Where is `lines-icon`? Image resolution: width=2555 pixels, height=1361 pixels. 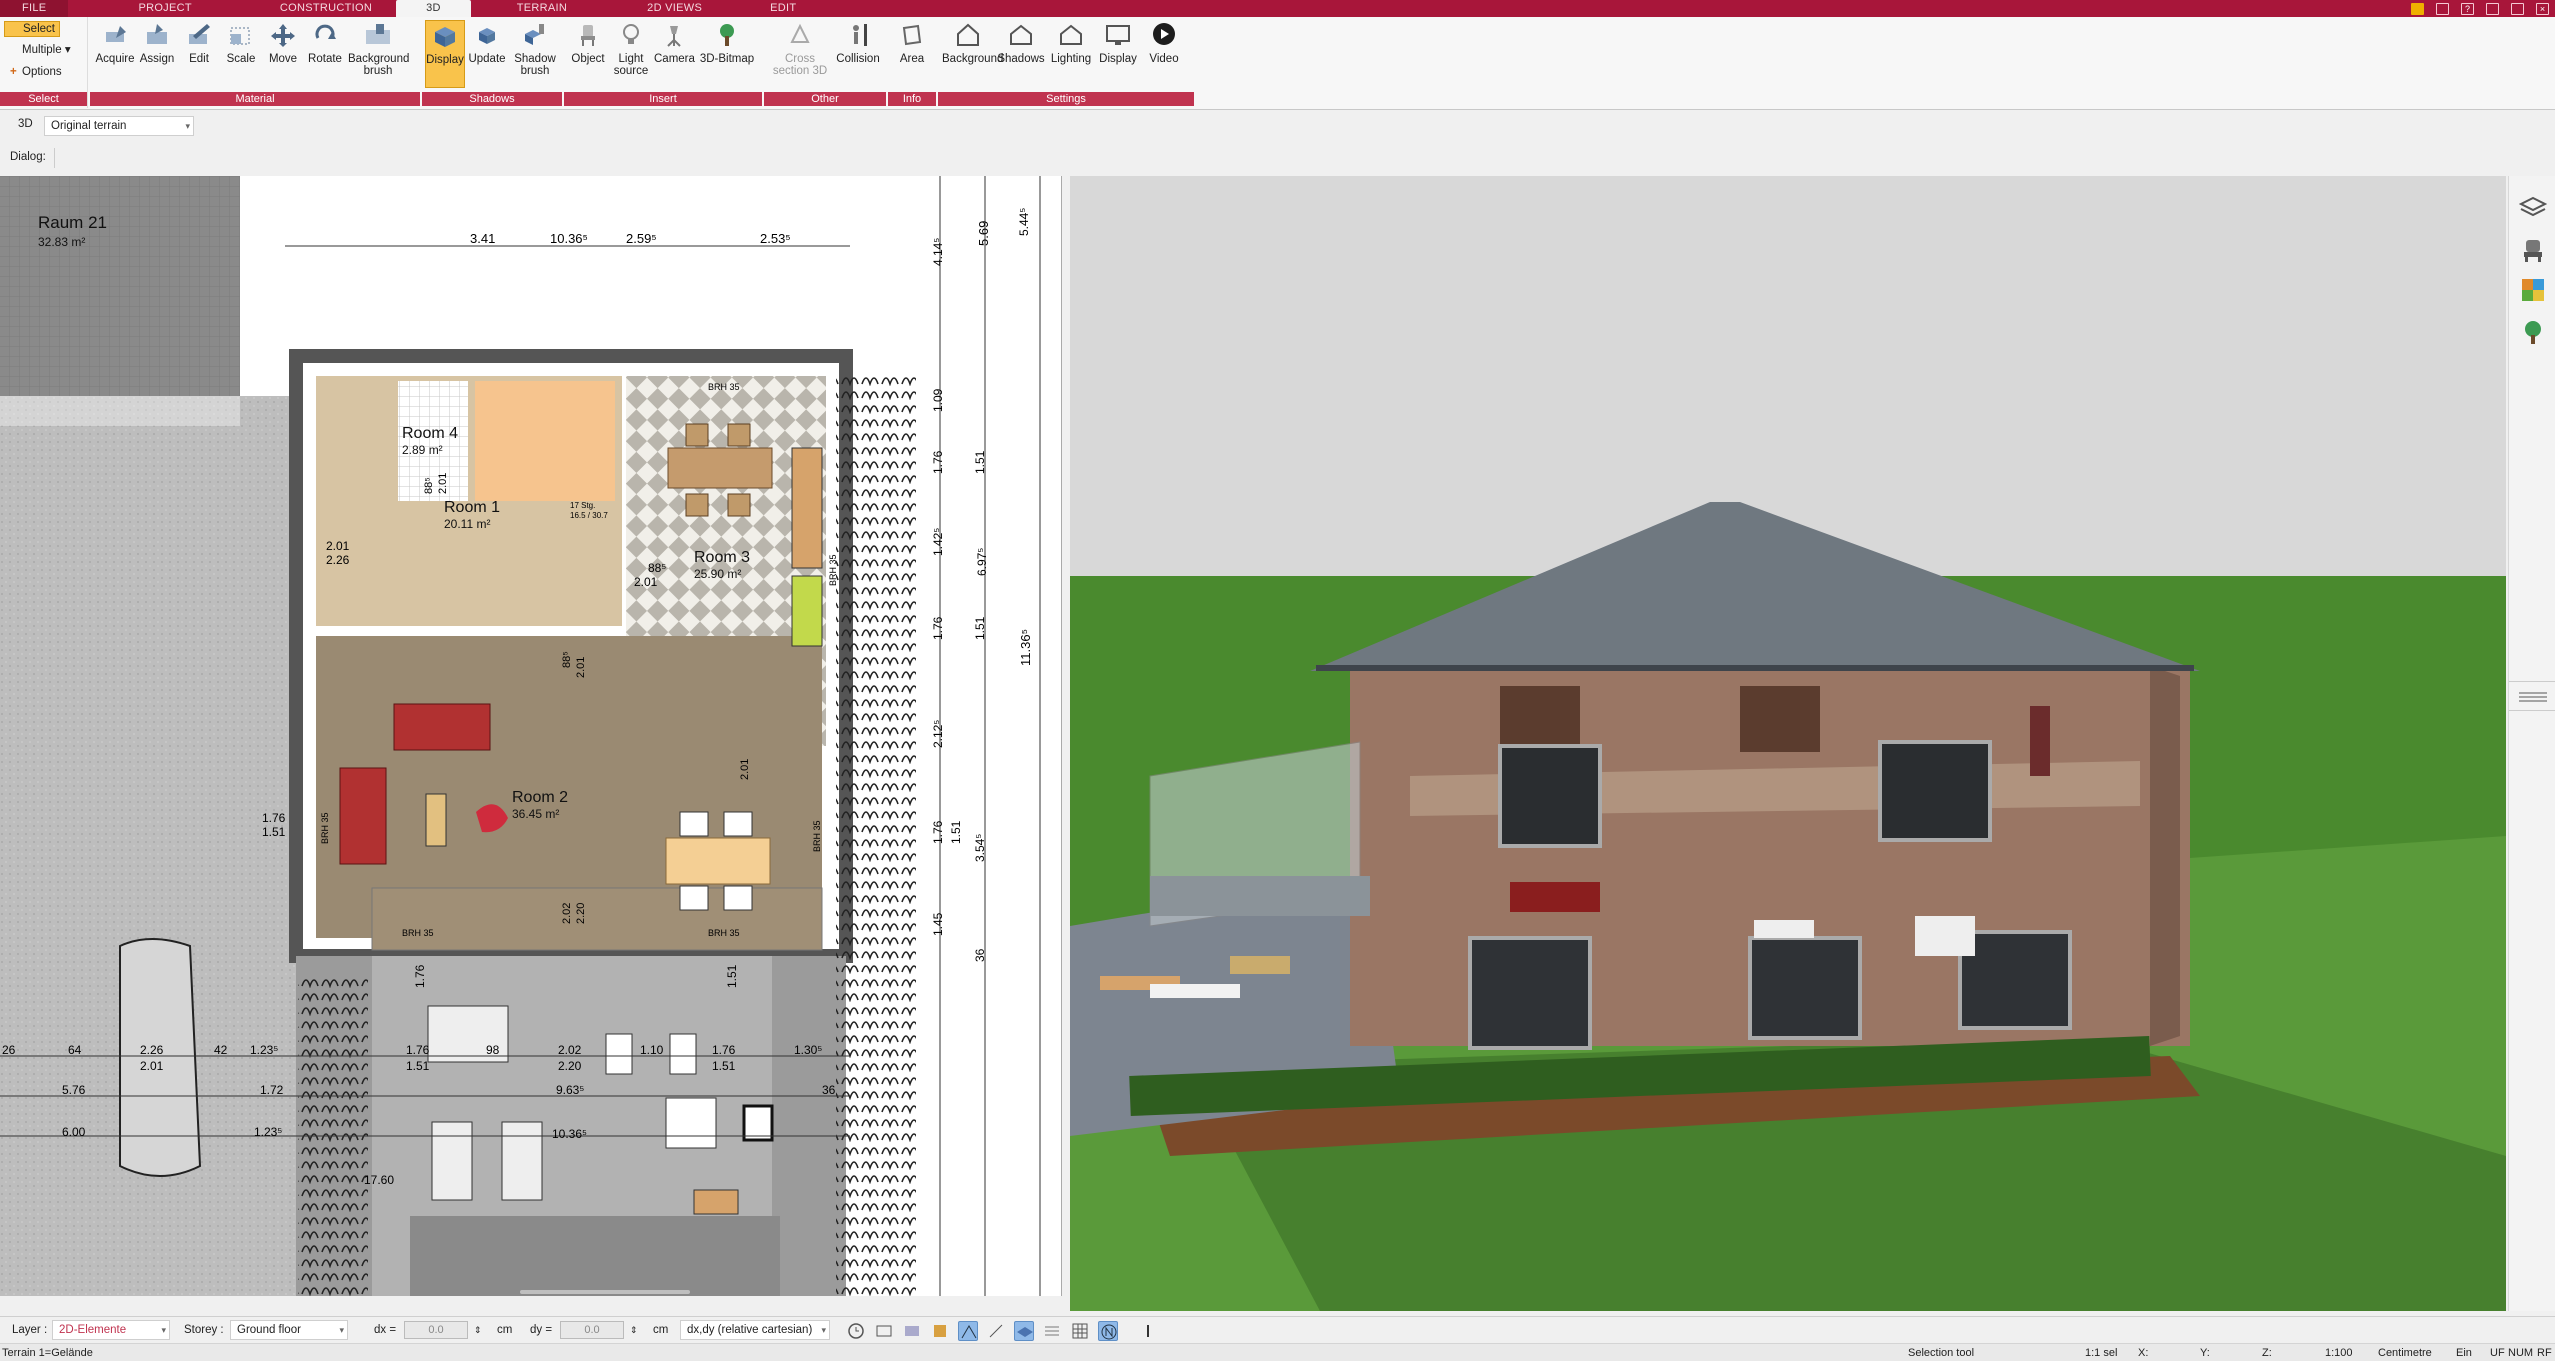 lines-icon is located at coordinates (1052, 1331).